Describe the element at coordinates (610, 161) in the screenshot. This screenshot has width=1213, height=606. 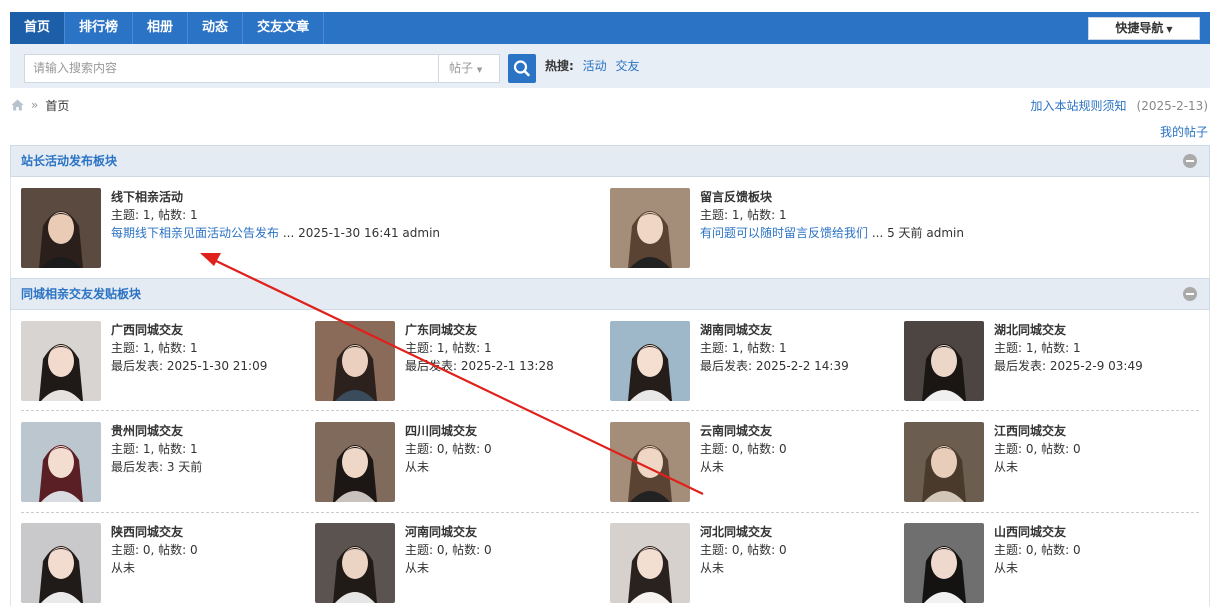
I see `section-header: 站长活动发布板块` at that location.